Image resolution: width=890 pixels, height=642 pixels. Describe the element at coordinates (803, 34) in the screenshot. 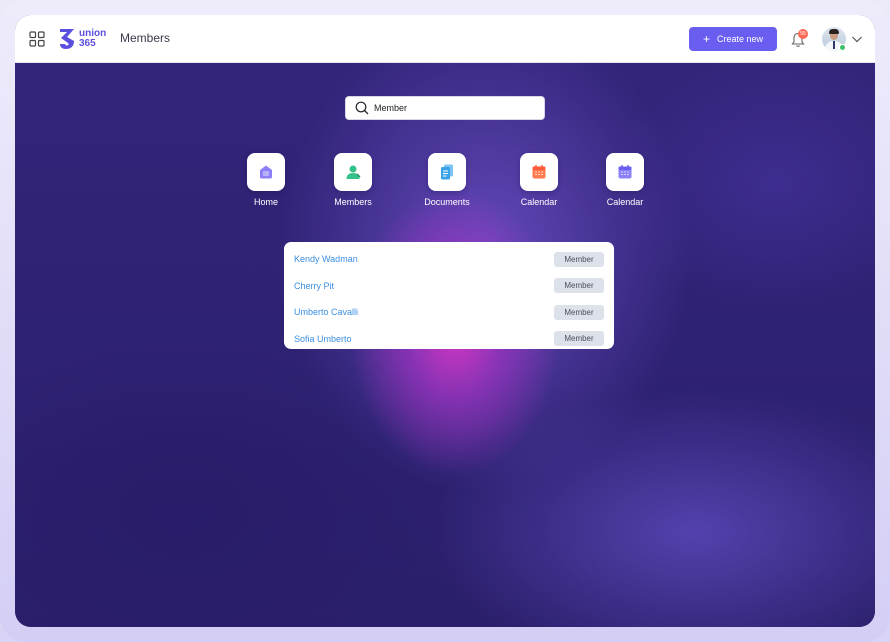

I see `notification-badge: 55` at that location.